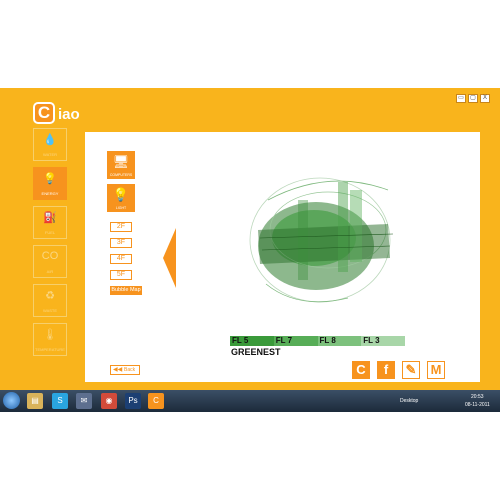 The width and height of the screenshot is (500, 500). Describe the element at coordinates (121, 208) in the screenshot. I see `light-label: LIGHT` at that location.